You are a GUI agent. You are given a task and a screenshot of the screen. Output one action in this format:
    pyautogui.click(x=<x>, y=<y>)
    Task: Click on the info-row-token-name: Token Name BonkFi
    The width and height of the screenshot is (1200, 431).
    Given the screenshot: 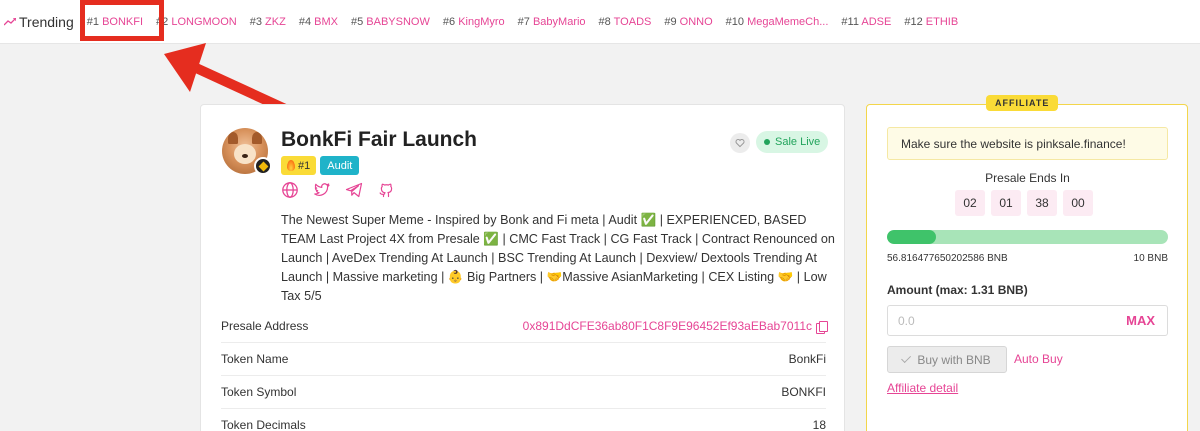 What is the action you would take?
    pyautogui.click(x=523, y=359)
    